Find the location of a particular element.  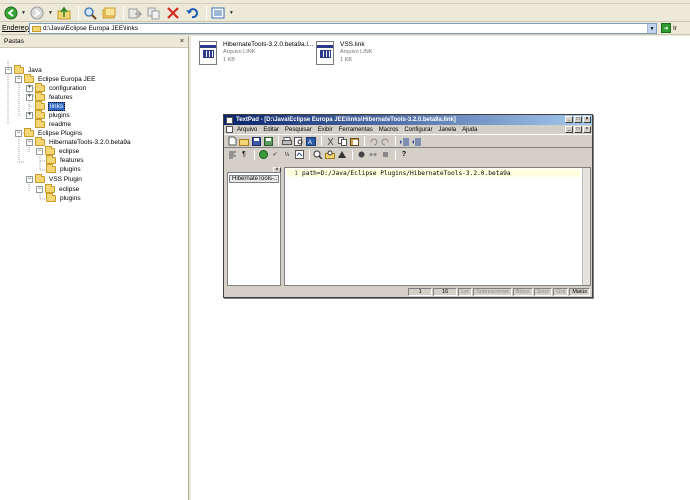

find-icon is located at coordinates (318, 155).